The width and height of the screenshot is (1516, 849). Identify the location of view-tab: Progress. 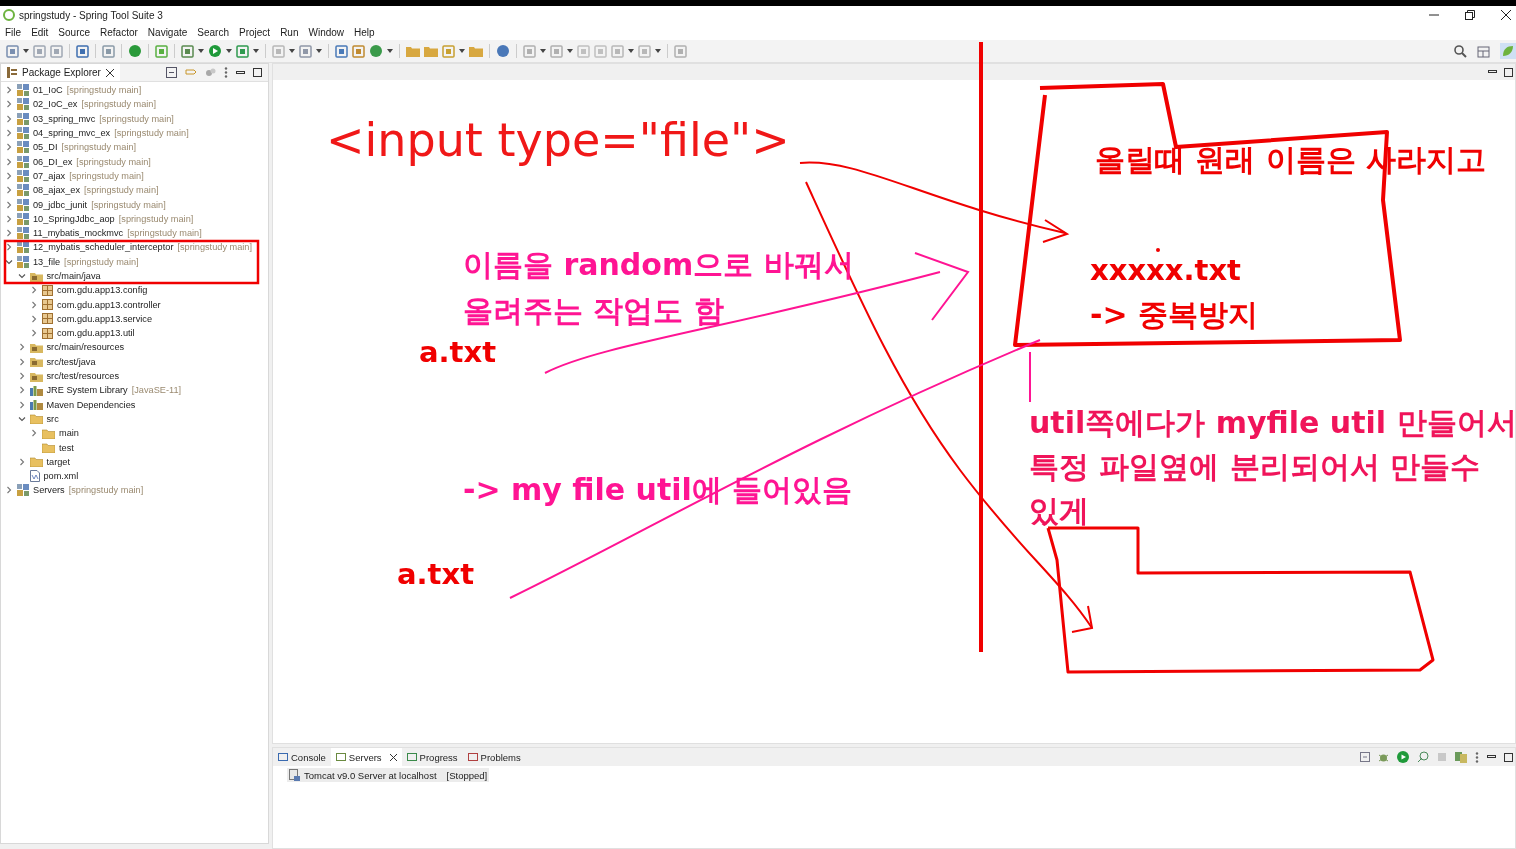
(432, 757).